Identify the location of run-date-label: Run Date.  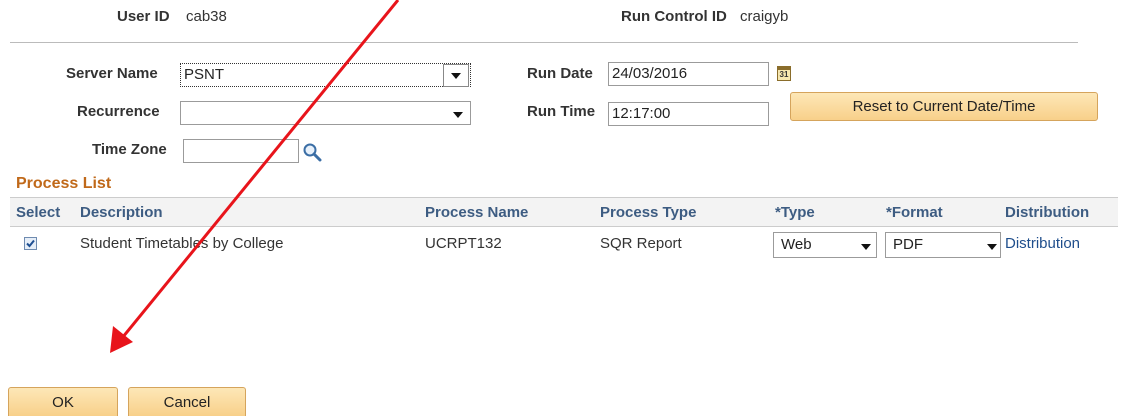
(560, 73).